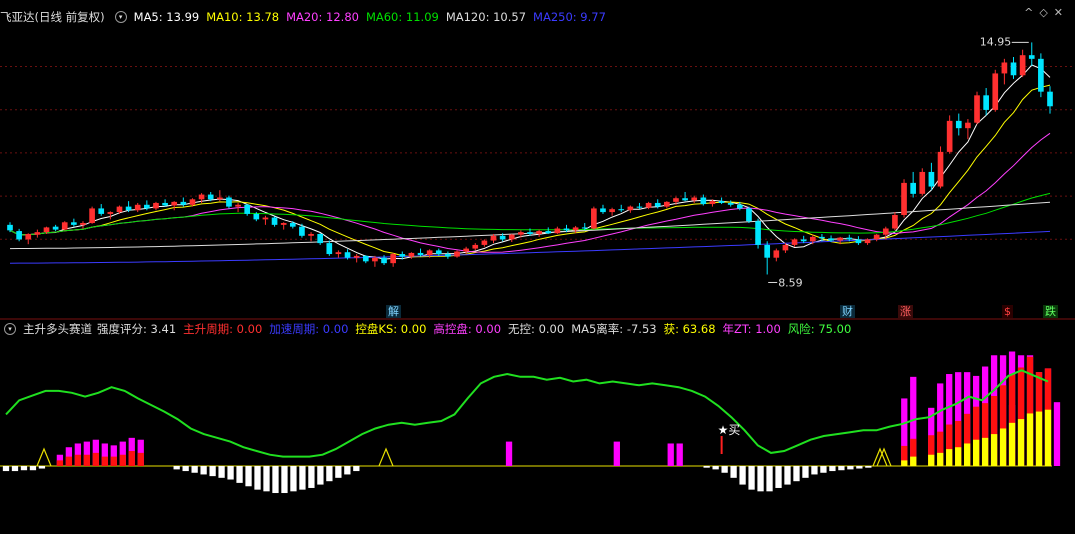  What do you see at coordinates (1046, 12) in the screenshot?
I see `diamond-icon: ◇` at bounding box center [1046, 12].